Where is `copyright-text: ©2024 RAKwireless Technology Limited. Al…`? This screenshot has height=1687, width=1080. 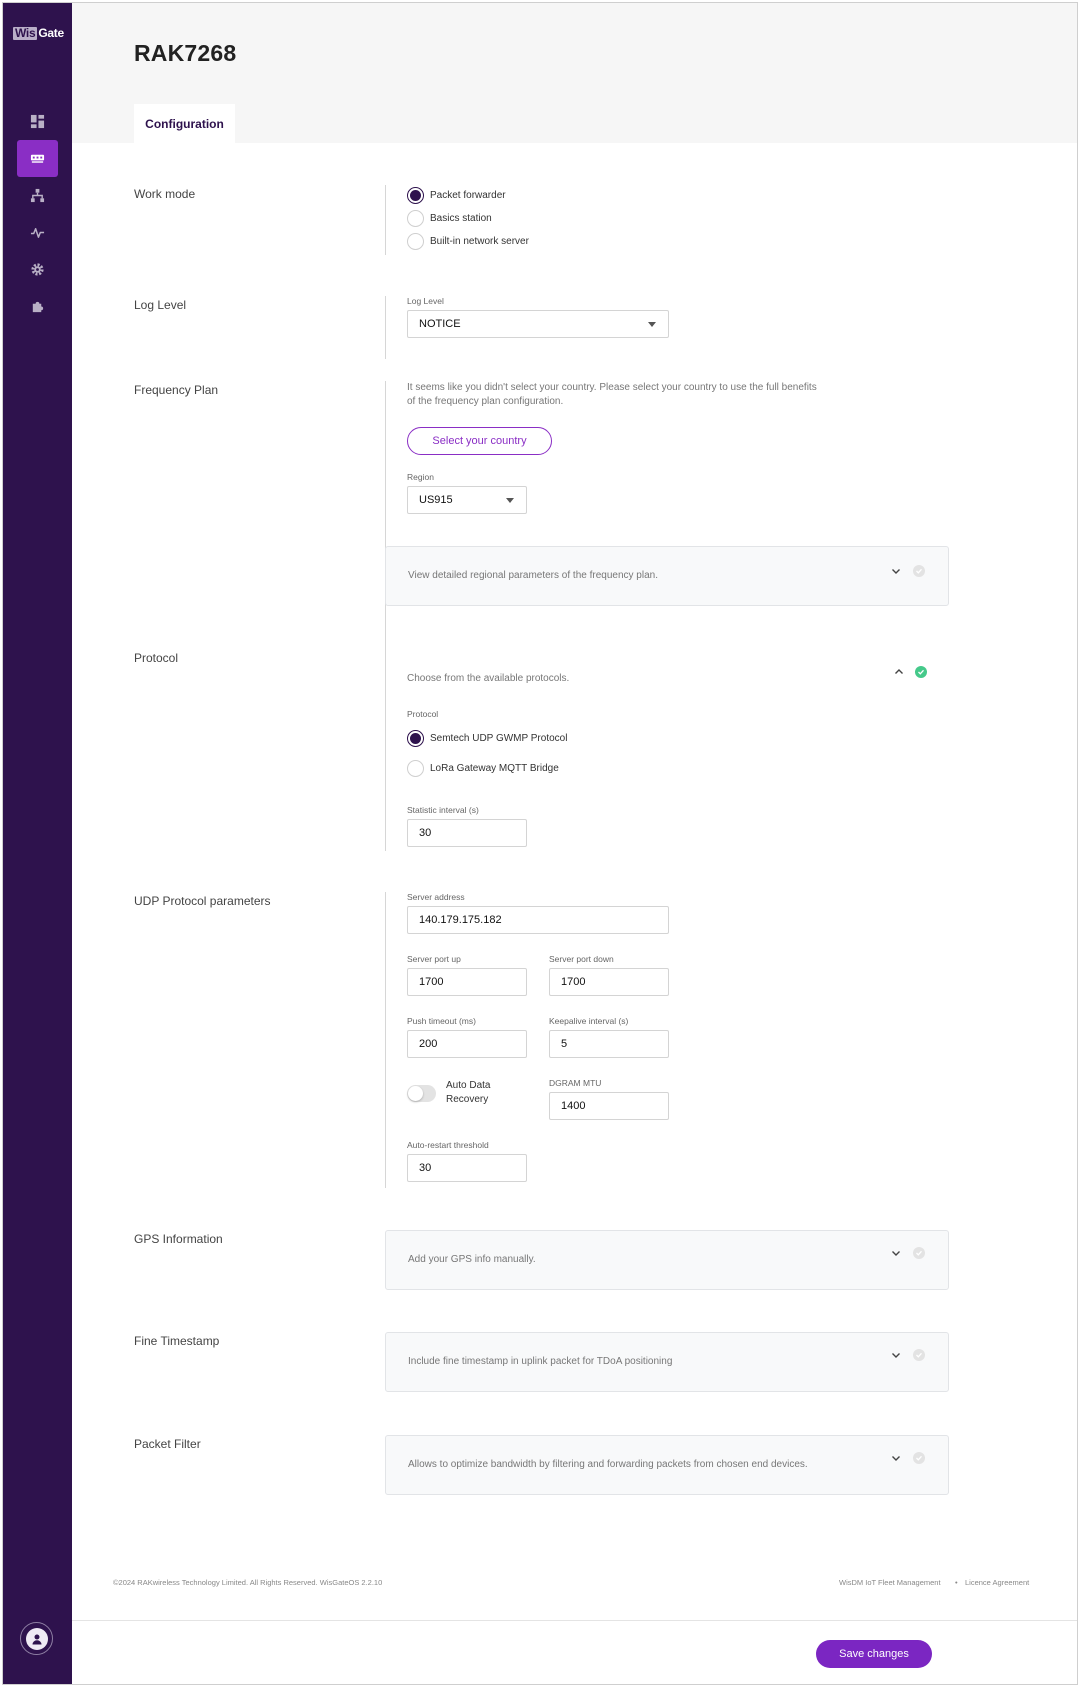 copyright-text: ©2024 RAKwireless Technology Limited. Al… is located at coordinates (248, 1582).